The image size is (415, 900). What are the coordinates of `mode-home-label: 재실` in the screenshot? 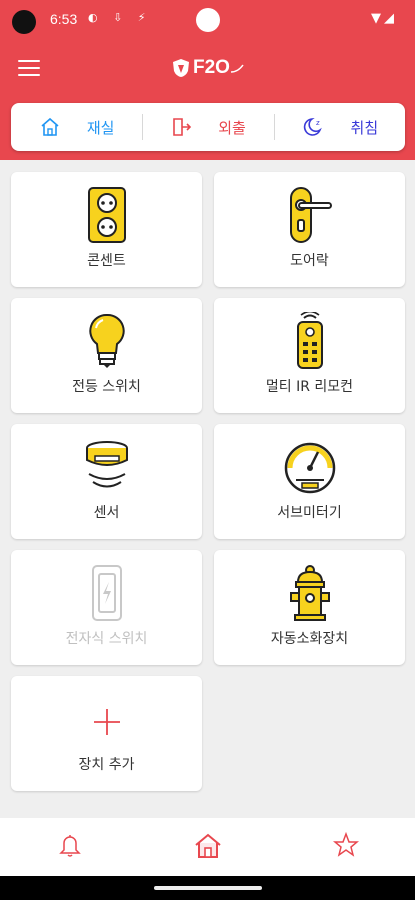 It's located at (100, 127).